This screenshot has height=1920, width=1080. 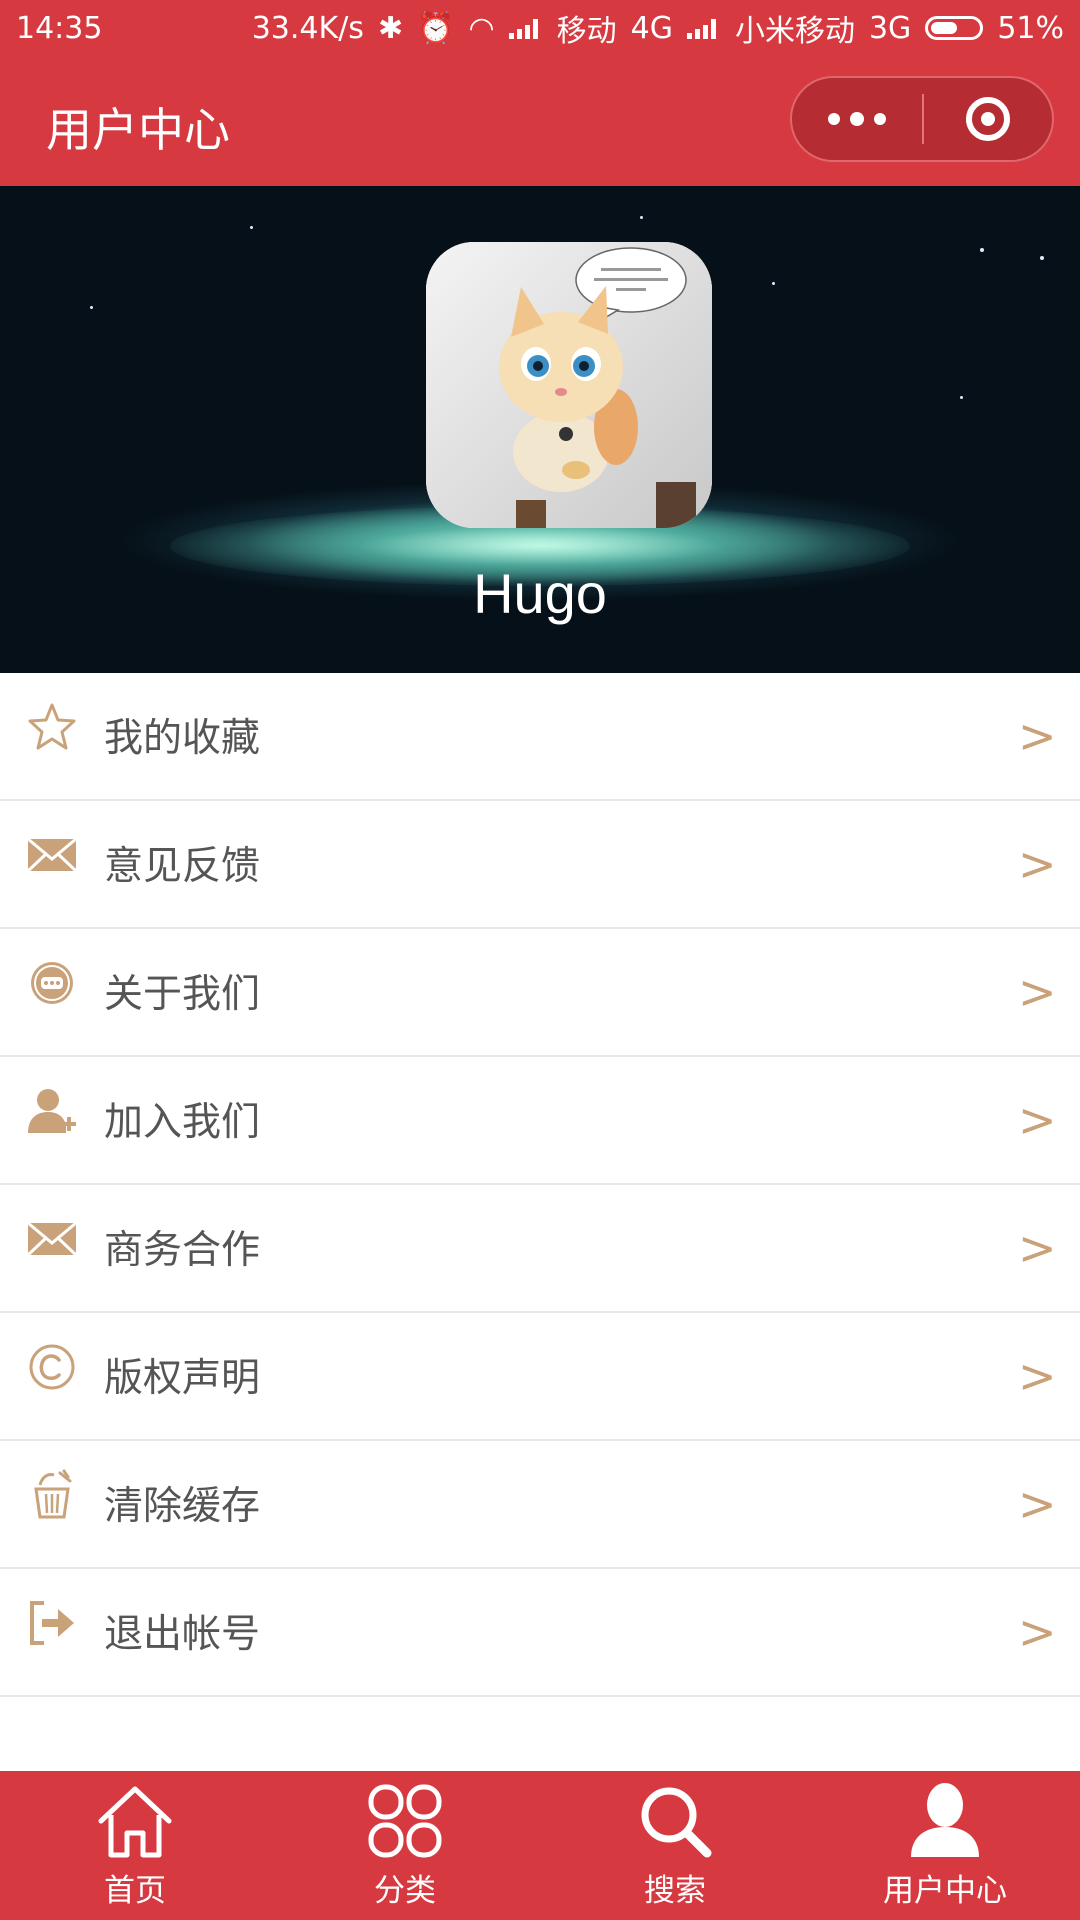 What do you see at coordinates (540, 865) in the screenshot?
I see `menu-item-feedback: 意见反馈 >` at bounding box center [540, 865].